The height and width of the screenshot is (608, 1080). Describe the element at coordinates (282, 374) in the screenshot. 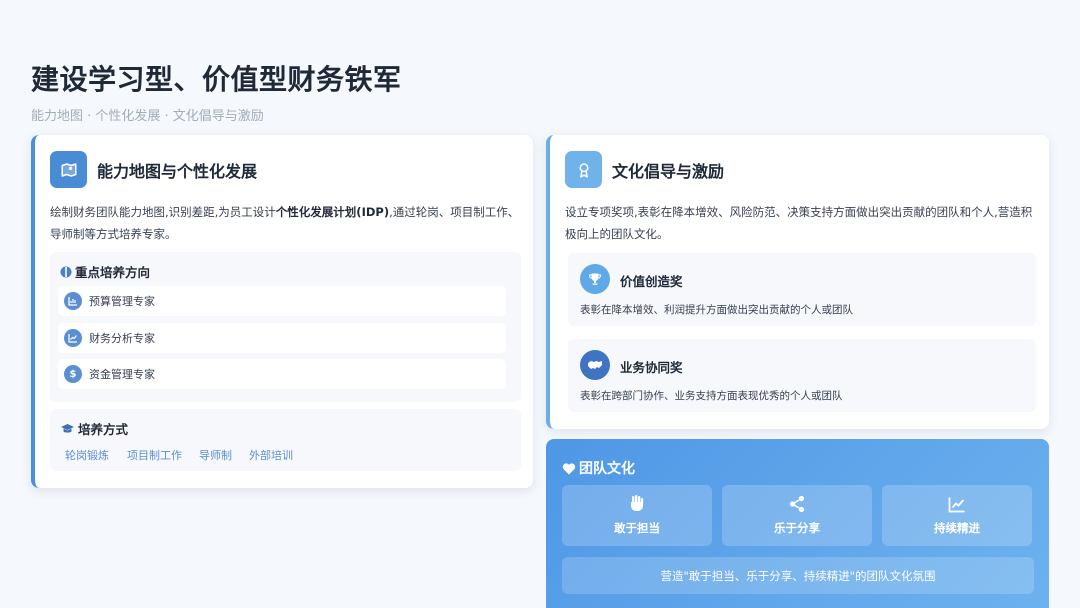

I see `focus-item-treasury: $ 资金管理专家` at that location.